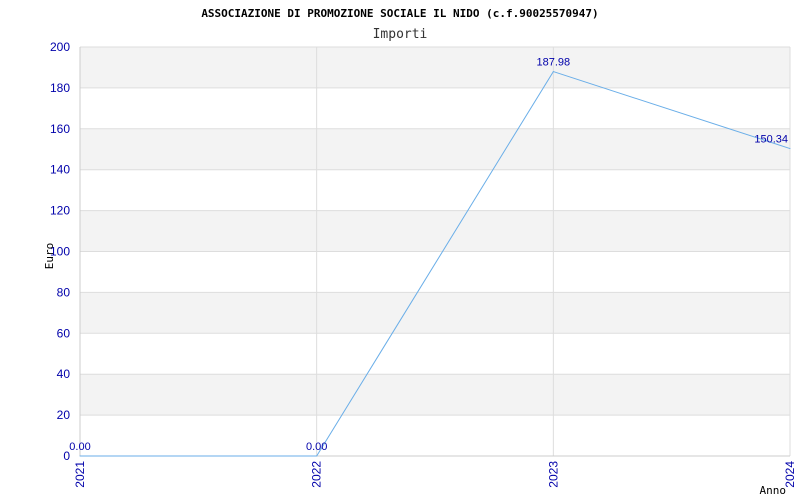 The height and width of the screenshot is (500, 800). What do you see at coordinates (60, 129) in the screenshot?
I see `y-tick-label: 160` at bounding box center [60, 129].